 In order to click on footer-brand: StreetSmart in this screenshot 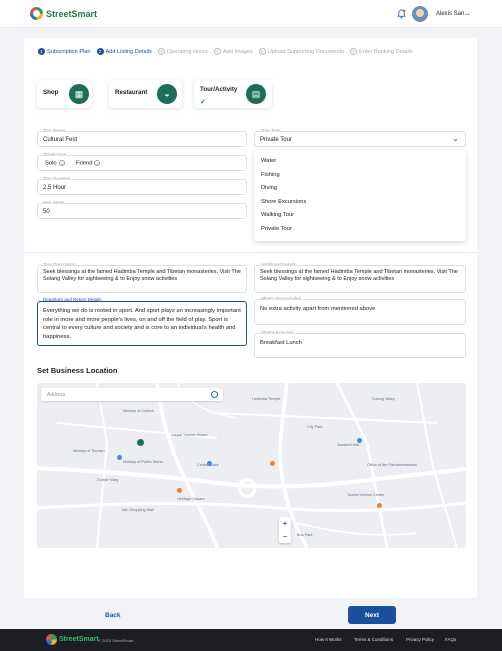, I will do `click(79, 639)`.